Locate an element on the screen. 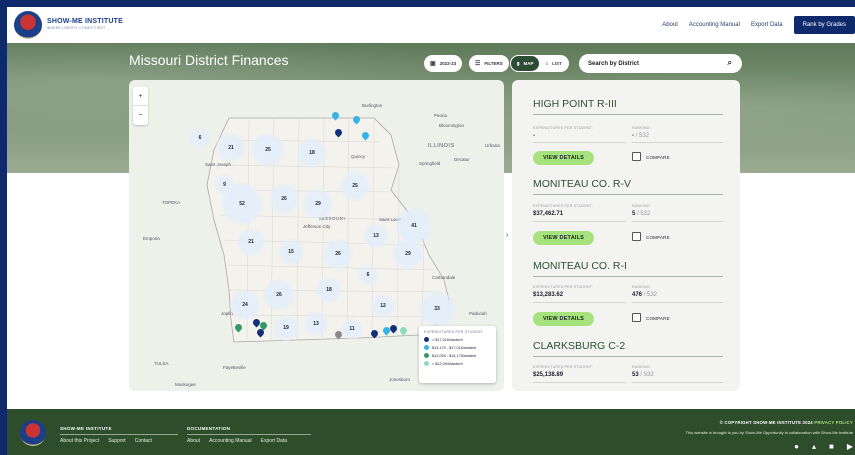  footer-col-title: DOCUMENTATION is located at coordinates (209, 428).